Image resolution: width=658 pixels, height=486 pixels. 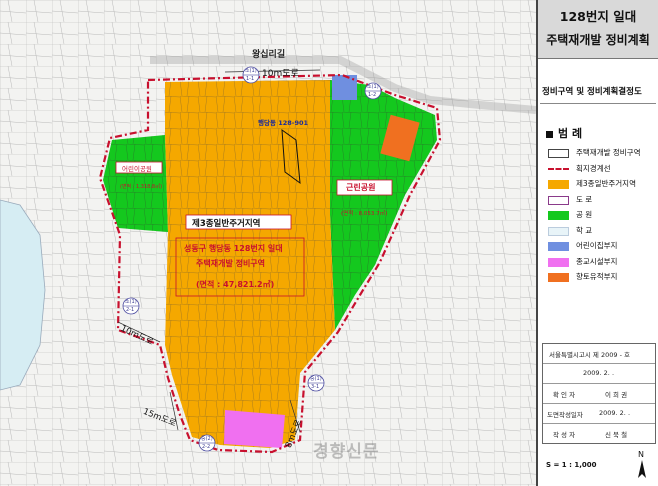 What do you see at coordinates (361, 187) in the screenshot?
I see `park-right-name: 근린공원` at bounding box center [361, 187].